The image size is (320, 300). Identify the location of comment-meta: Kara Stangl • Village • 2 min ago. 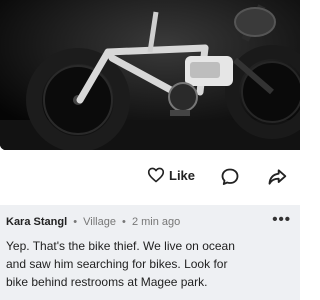
(93, 222).